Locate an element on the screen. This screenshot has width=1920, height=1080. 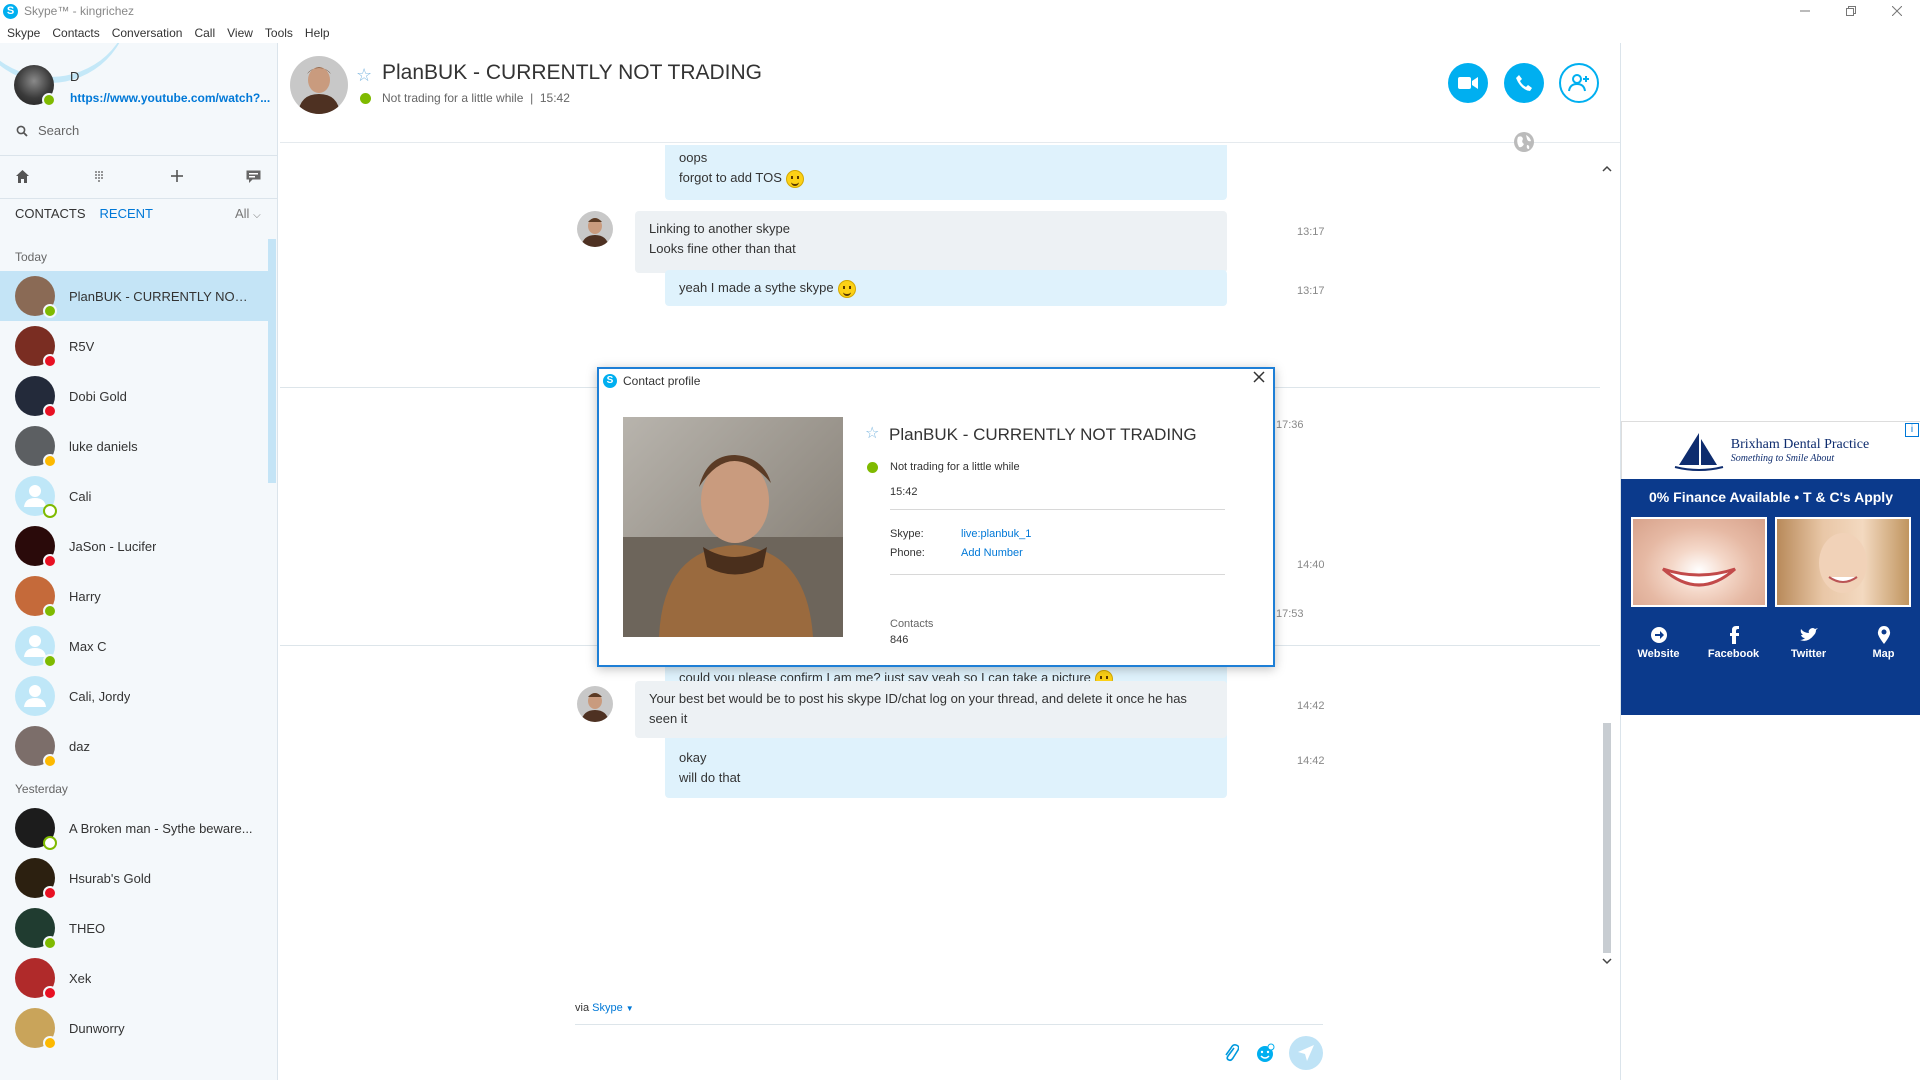
list-item: R5V is located at coordinates (134, 346).